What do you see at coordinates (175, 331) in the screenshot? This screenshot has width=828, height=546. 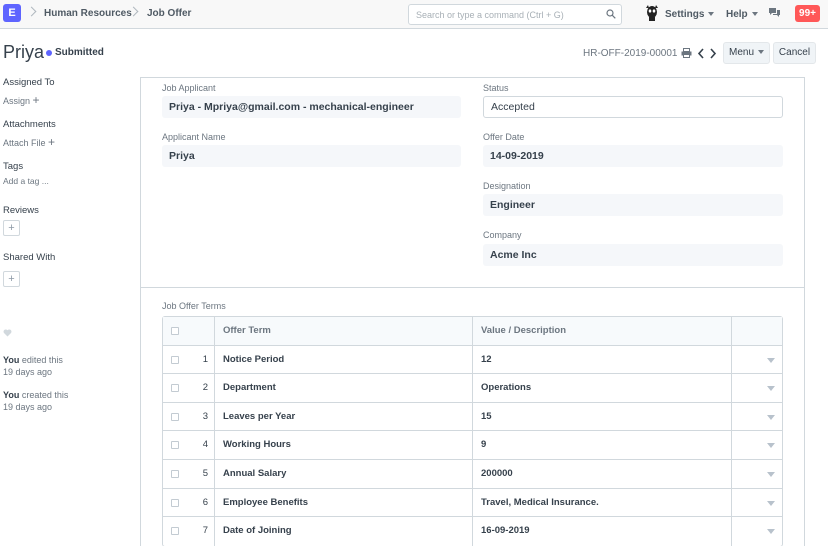 I see `select-all-checkbox` at bounding box center [175, 331].